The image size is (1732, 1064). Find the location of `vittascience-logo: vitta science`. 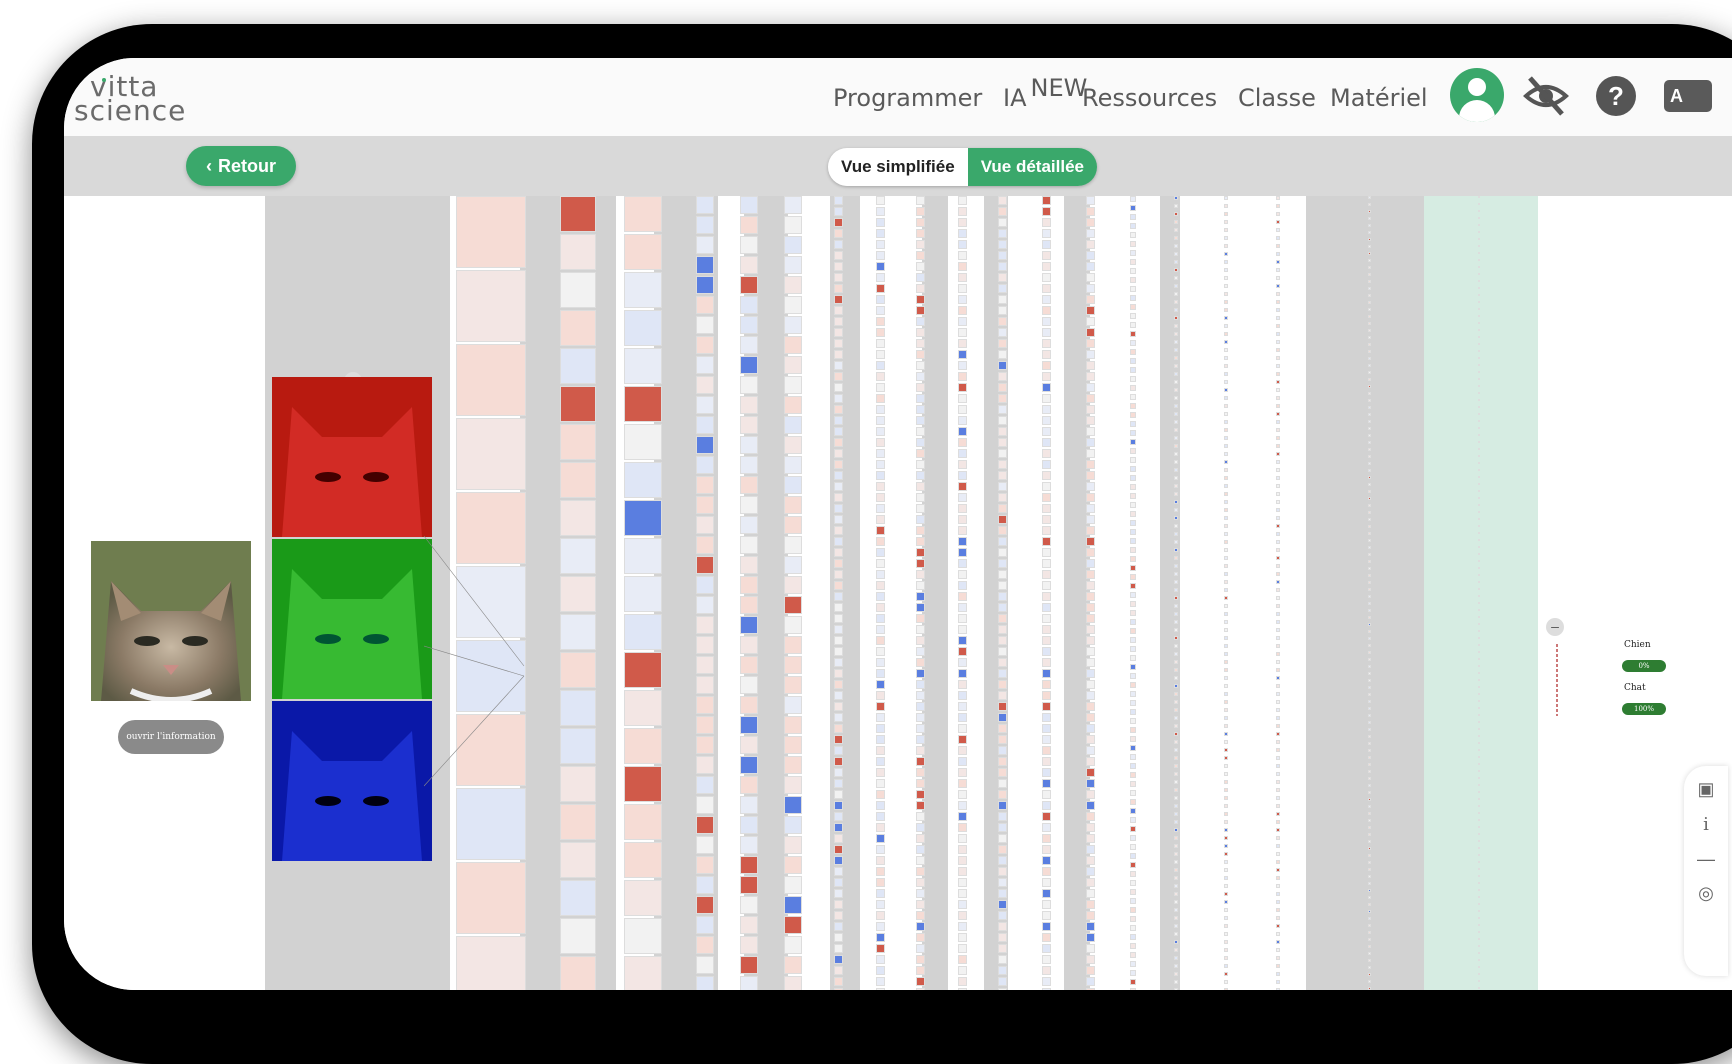

vittascience-logo: vitta science is located at coordinates (132, 96).